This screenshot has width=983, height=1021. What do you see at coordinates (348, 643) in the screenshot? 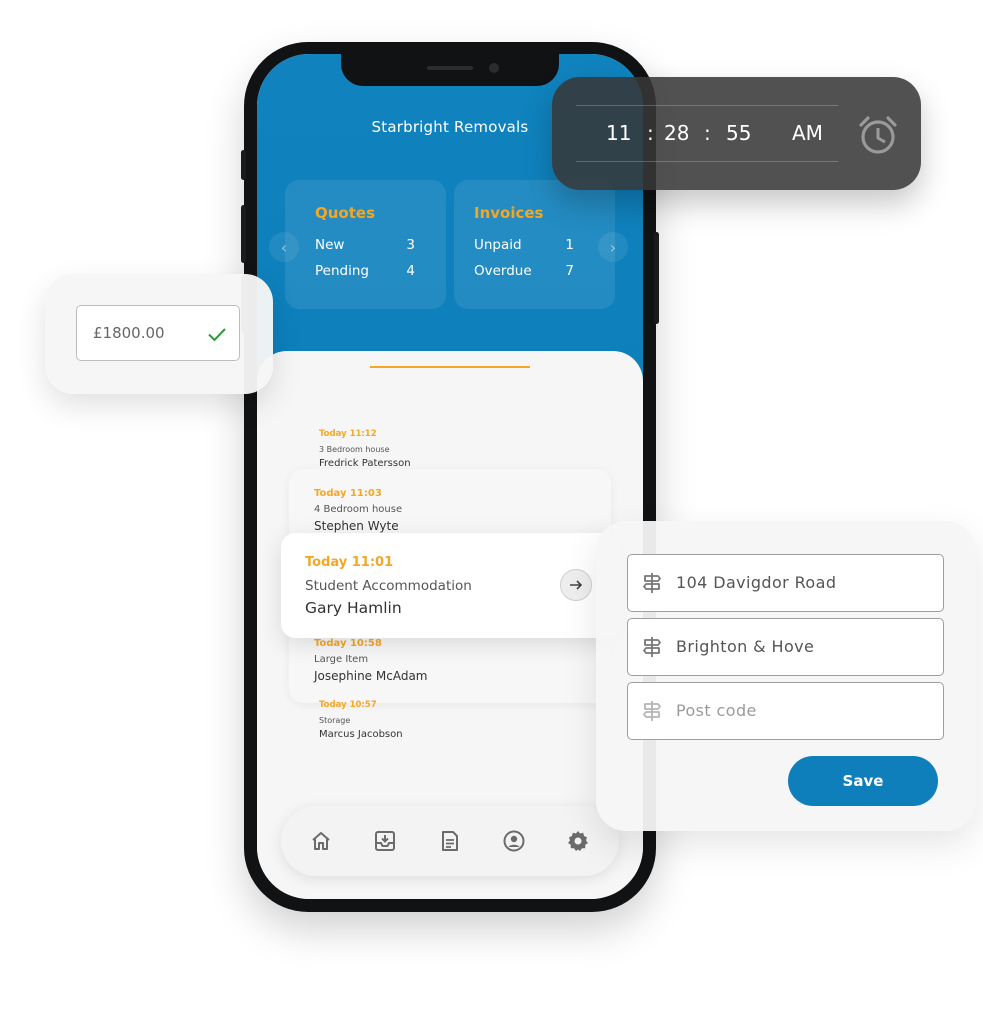
I see `job-time: Today 10:58` at bounding box center [348, 643].